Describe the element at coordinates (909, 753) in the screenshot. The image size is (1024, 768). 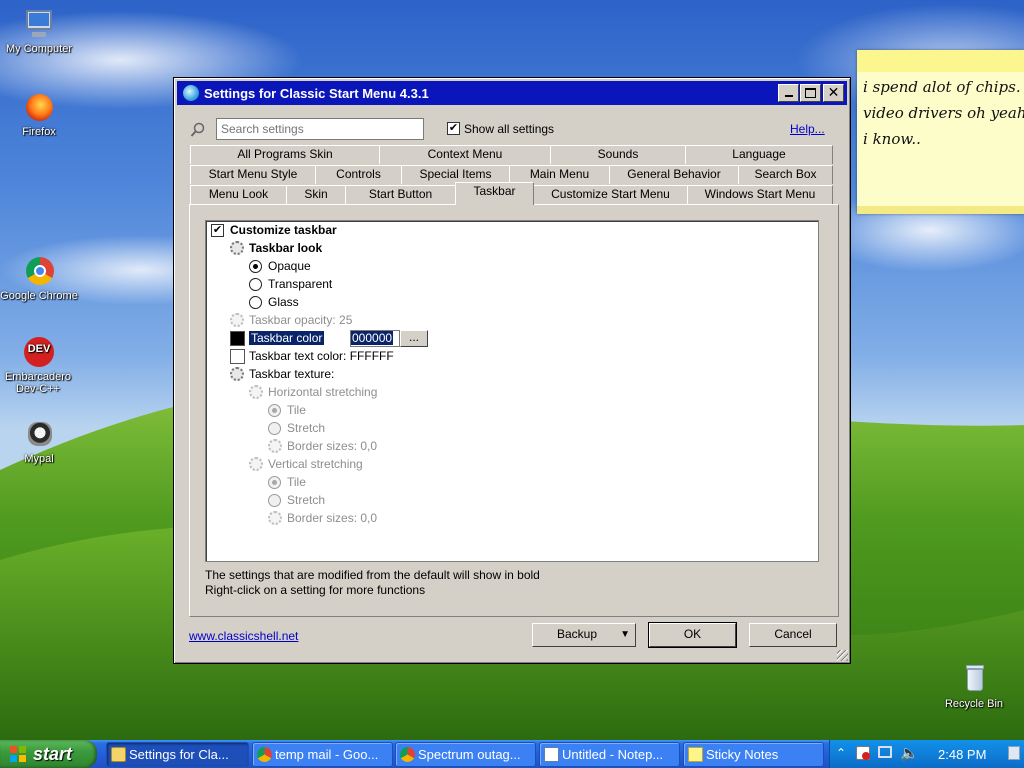
I see `volume-icon: 🔈` at that location.